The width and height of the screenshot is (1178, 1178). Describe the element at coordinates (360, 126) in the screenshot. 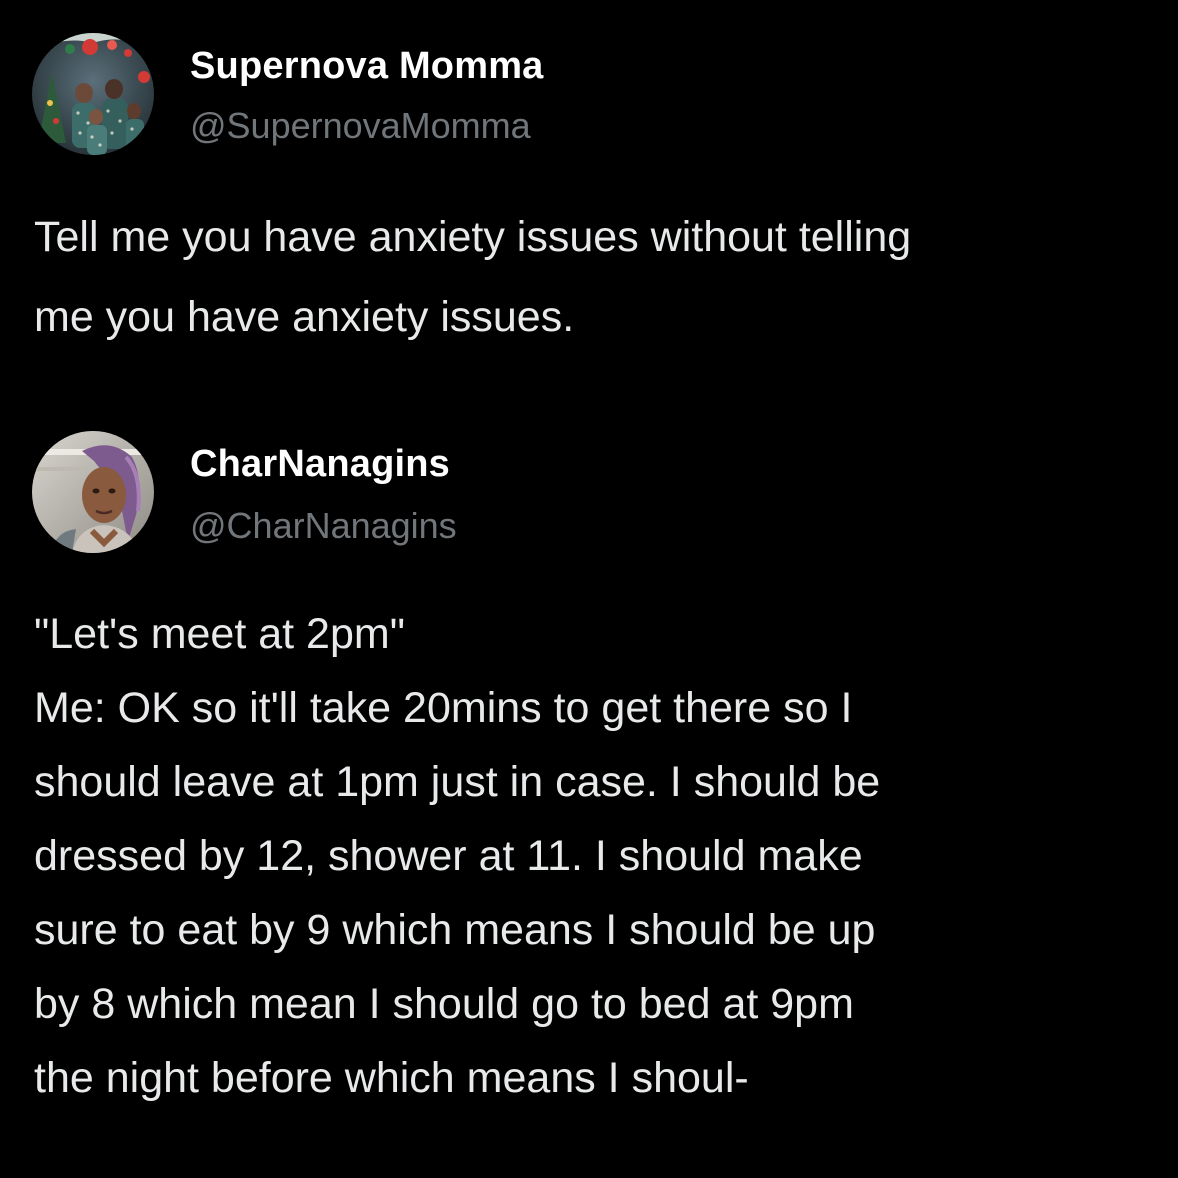

I see `user-handle: @SupernovaMomma` at that location.